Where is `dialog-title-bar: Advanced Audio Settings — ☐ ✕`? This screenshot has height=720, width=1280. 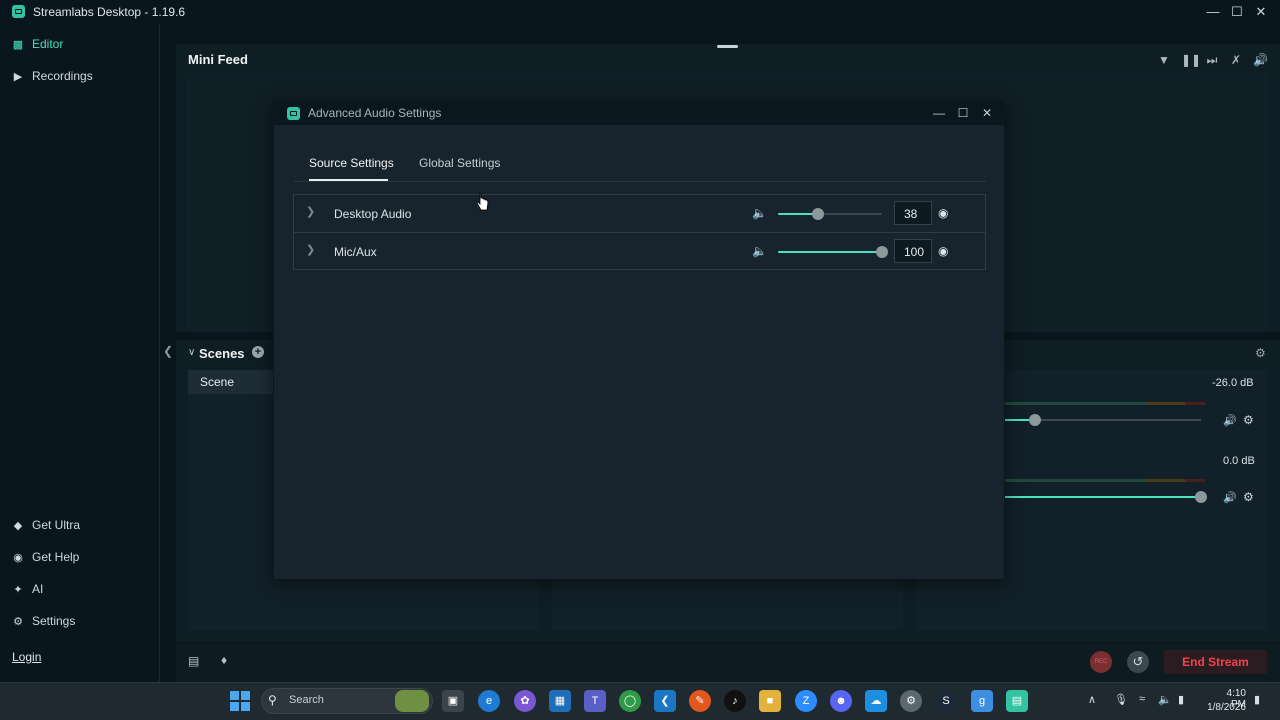 dialog-title-bar: Advanced Audio Settings — ☐ ✕ is located at coordinates (639, 113).